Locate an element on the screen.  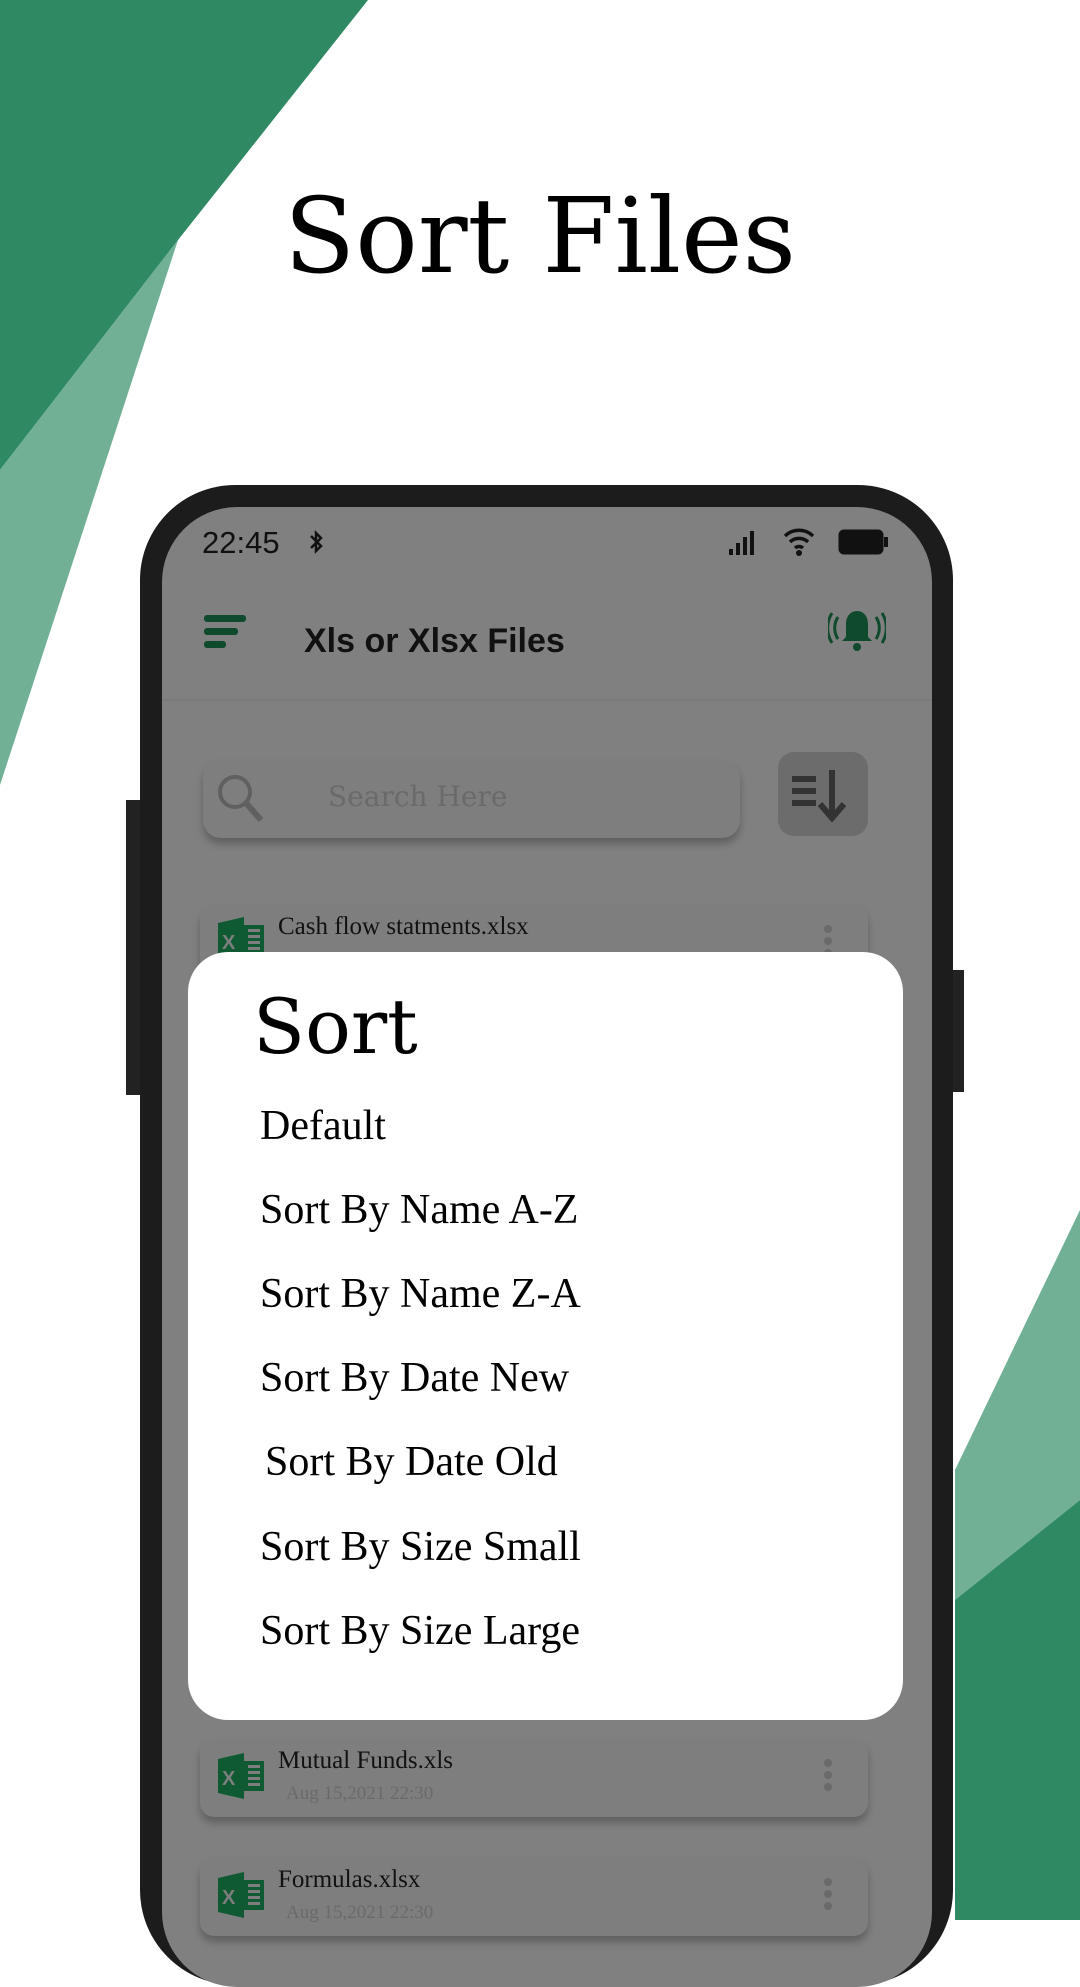
sort-option-default: Default is located at coordinates (323, 1126).